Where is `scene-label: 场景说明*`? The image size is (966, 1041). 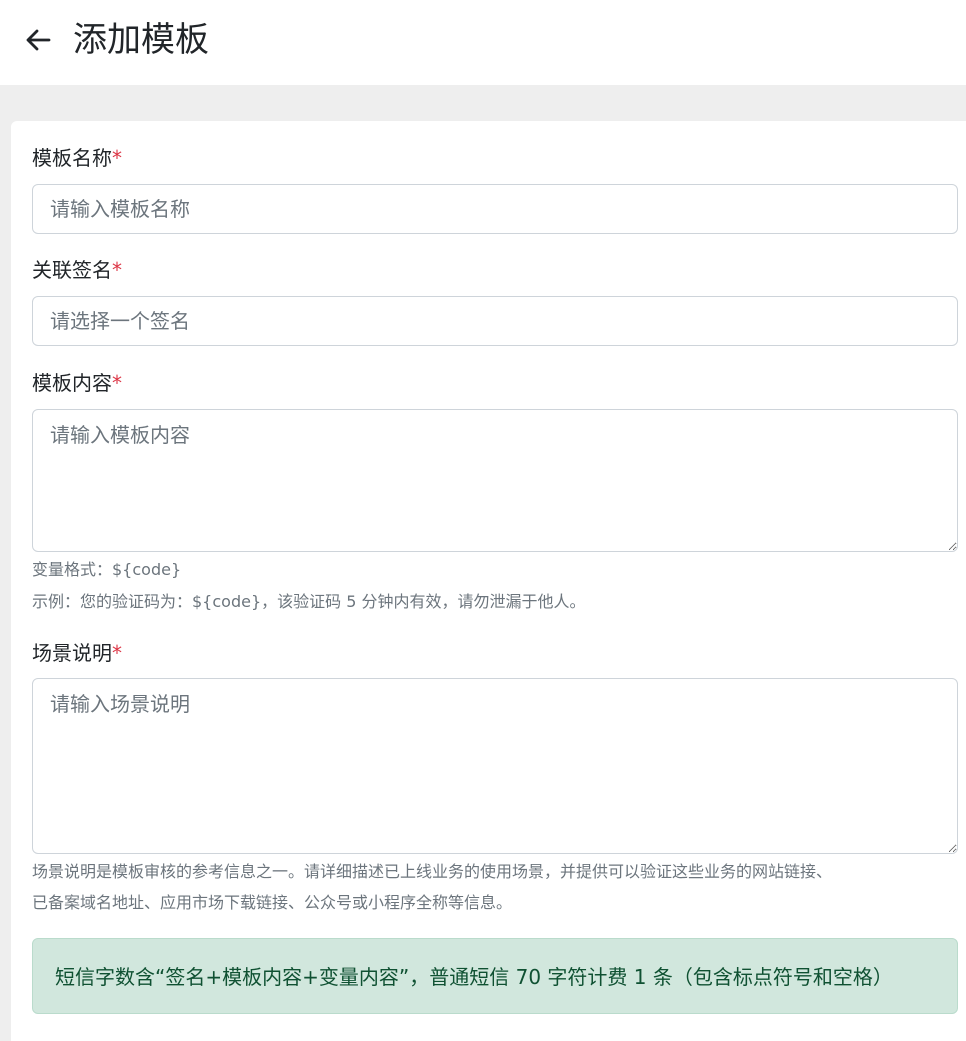 scene-label: 场景说明* is located at coordinates (77, 653).